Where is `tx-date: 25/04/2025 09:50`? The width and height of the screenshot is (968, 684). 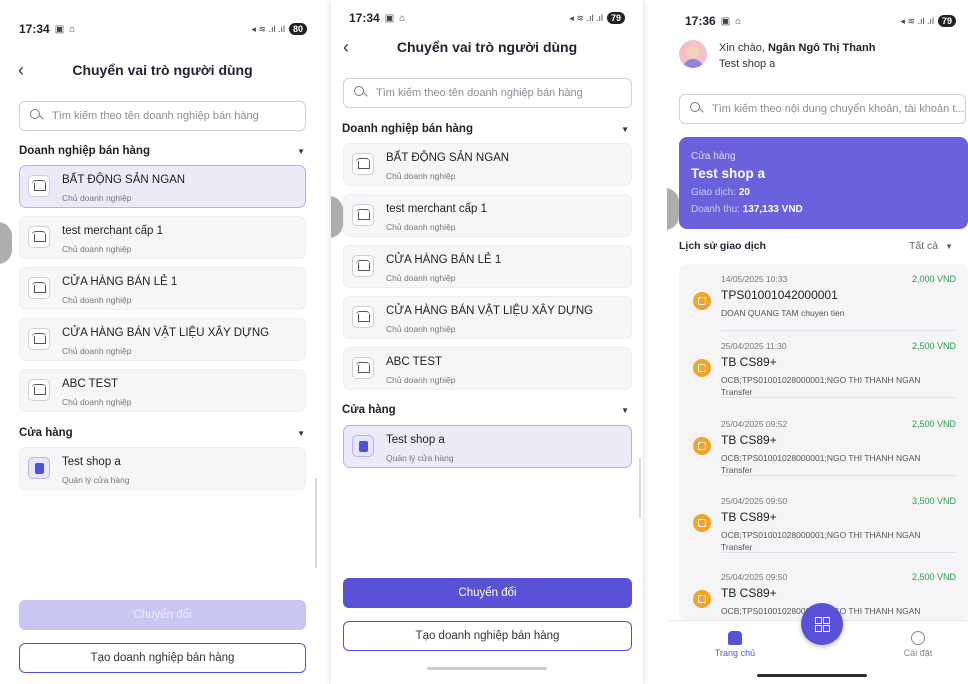
tx-date: 25/04/2025 09:50 is located at coordinates (754, 501).